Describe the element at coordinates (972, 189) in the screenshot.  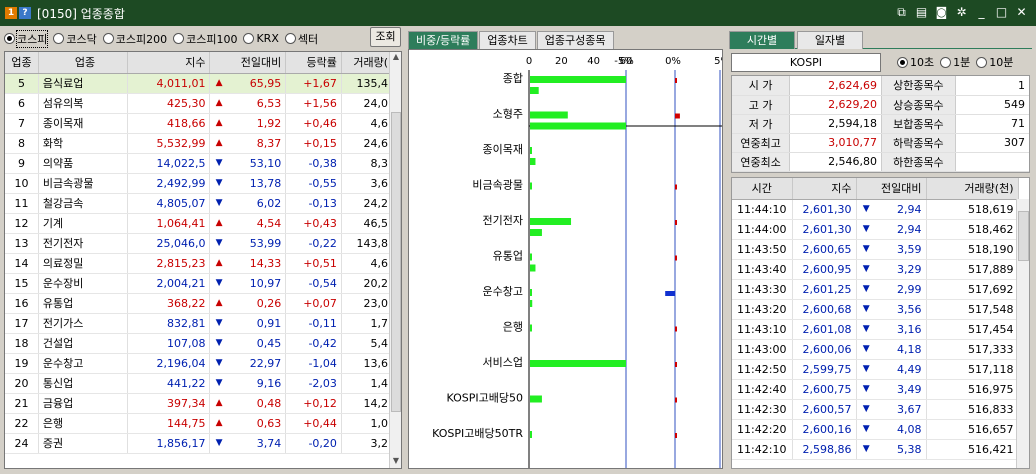
I see `tick-header-3: 거래량(천)` at that location.